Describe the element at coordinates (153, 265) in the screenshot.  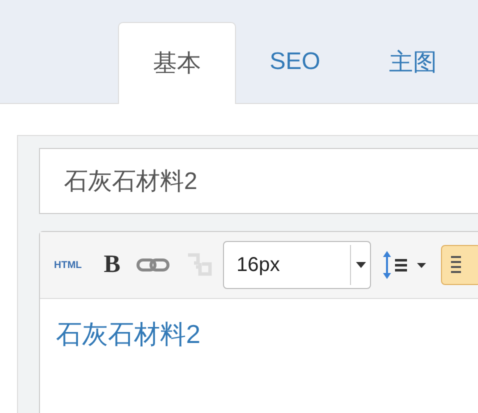
I see `link-icon` at that location.